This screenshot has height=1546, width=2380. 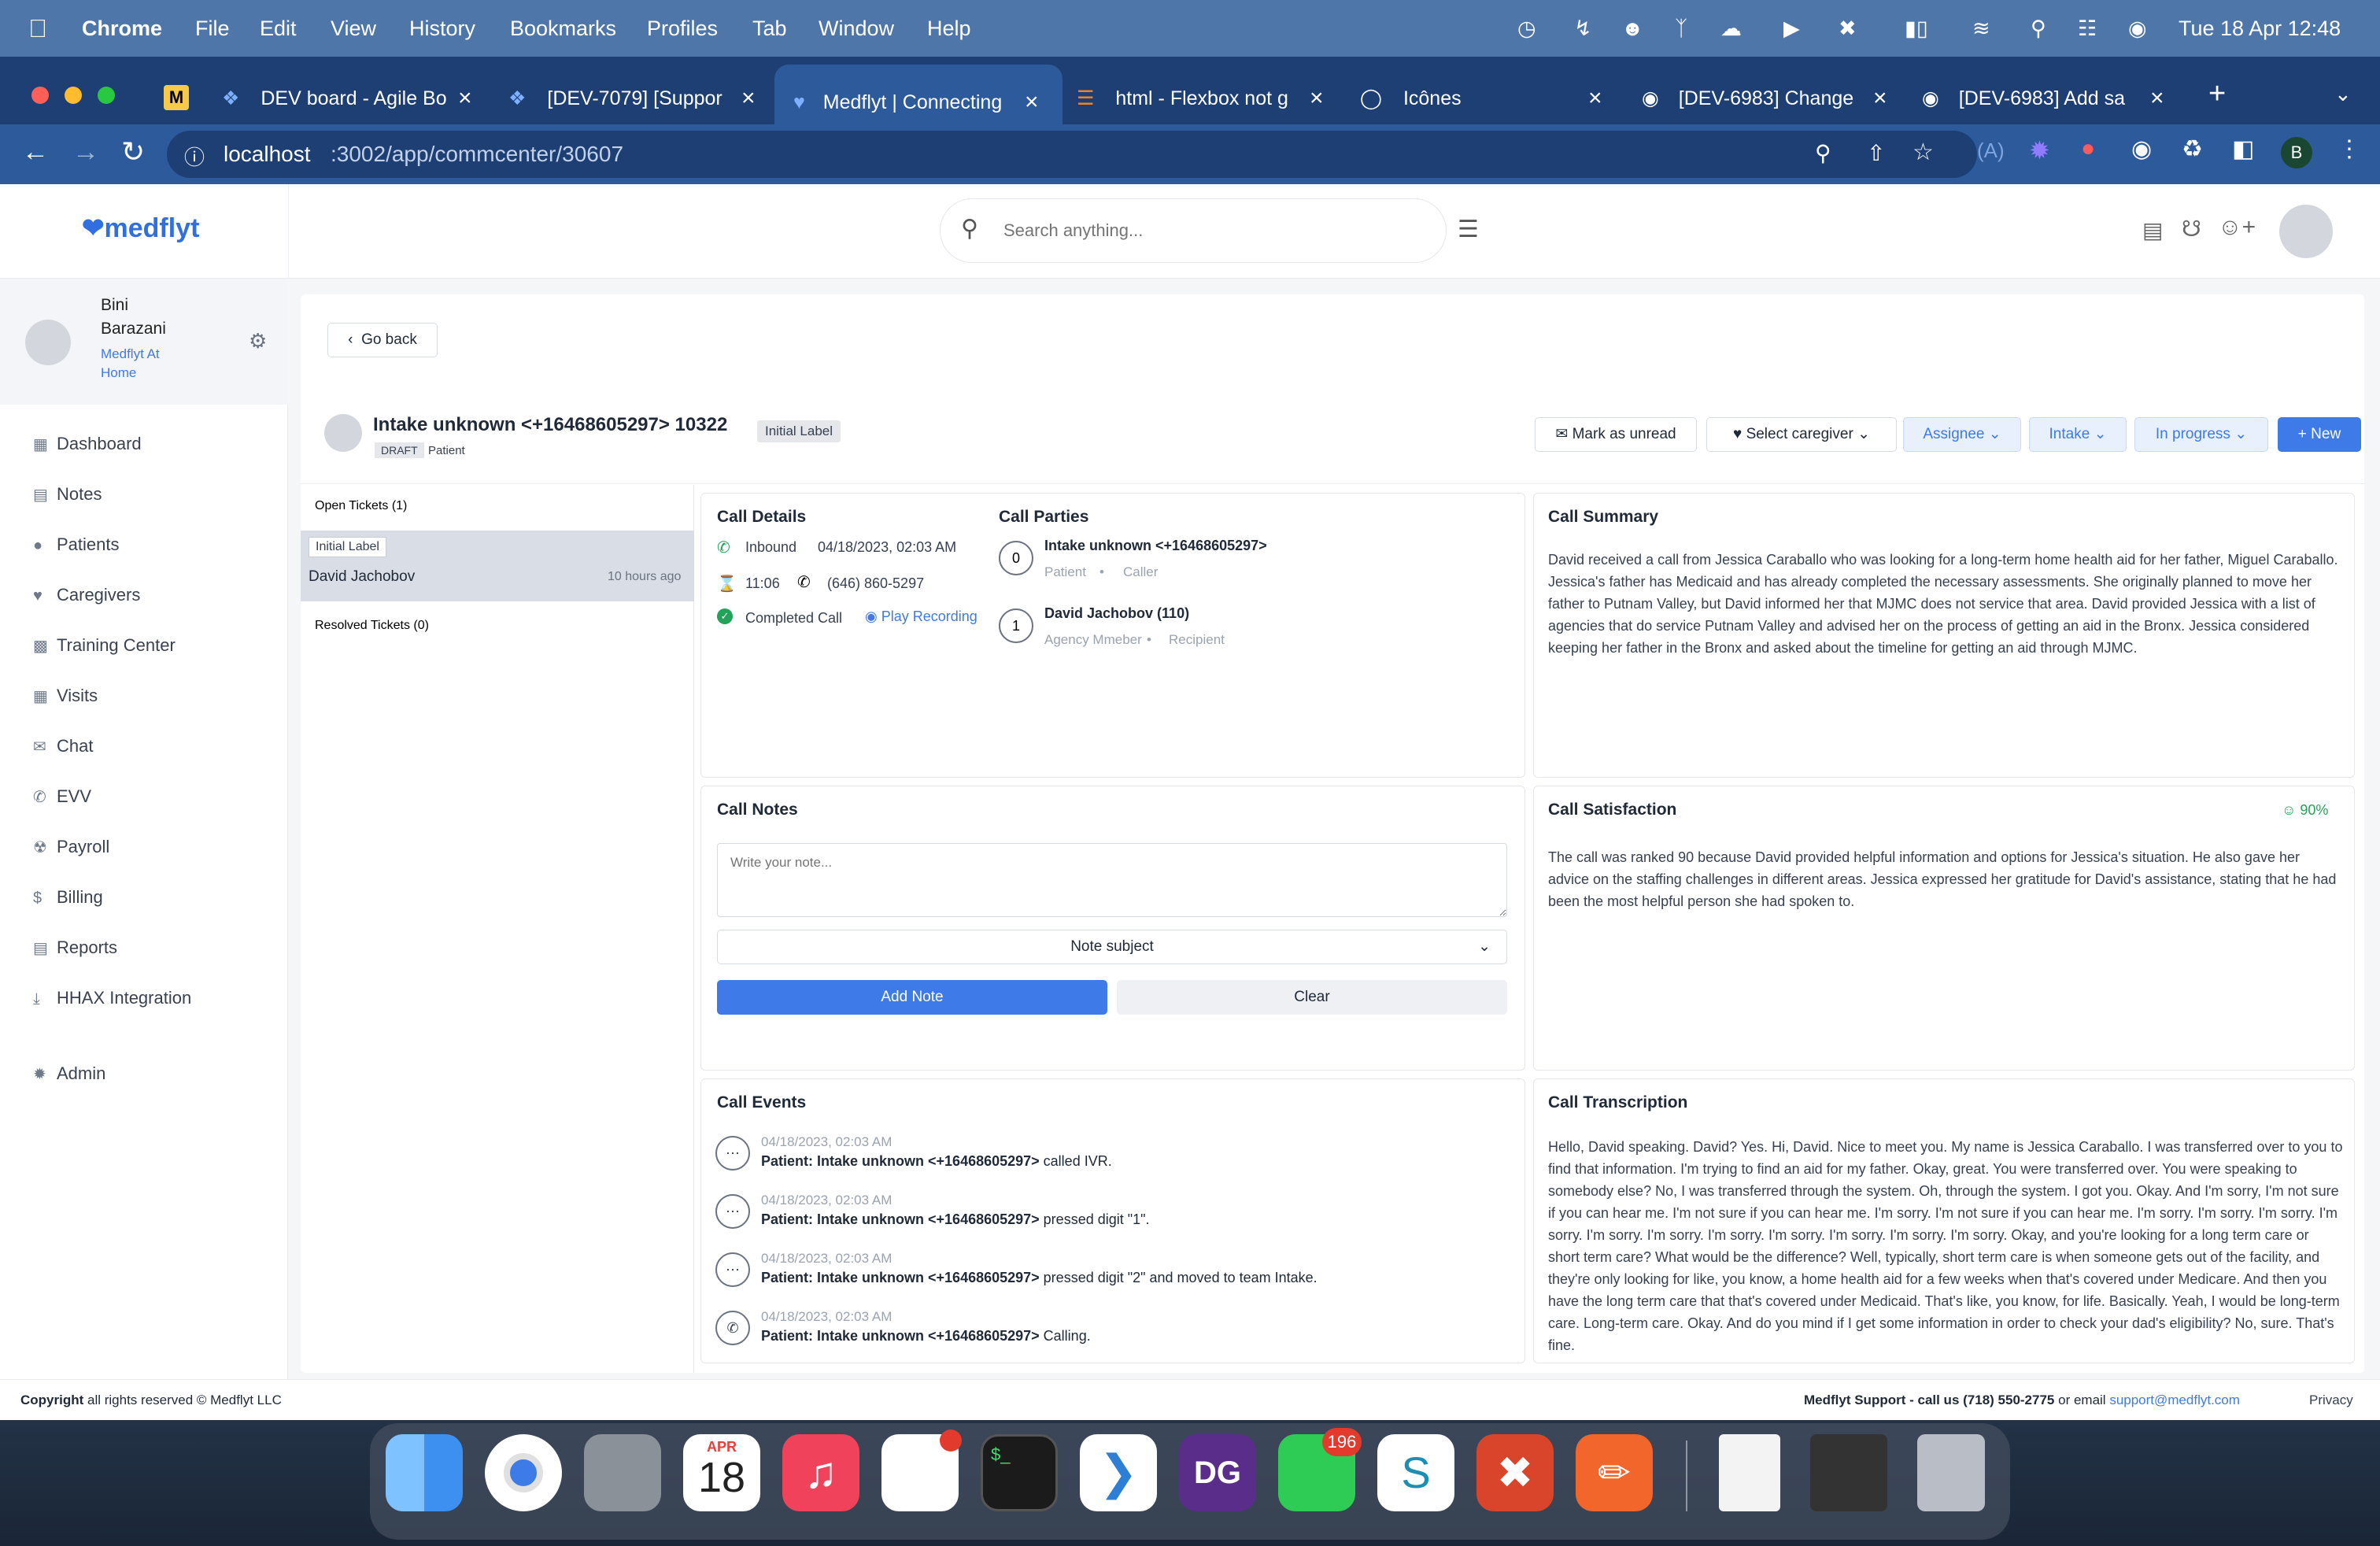 I want to click on mark-unread-button: ✉ Mark as unread, so click(x=1616, y=435).